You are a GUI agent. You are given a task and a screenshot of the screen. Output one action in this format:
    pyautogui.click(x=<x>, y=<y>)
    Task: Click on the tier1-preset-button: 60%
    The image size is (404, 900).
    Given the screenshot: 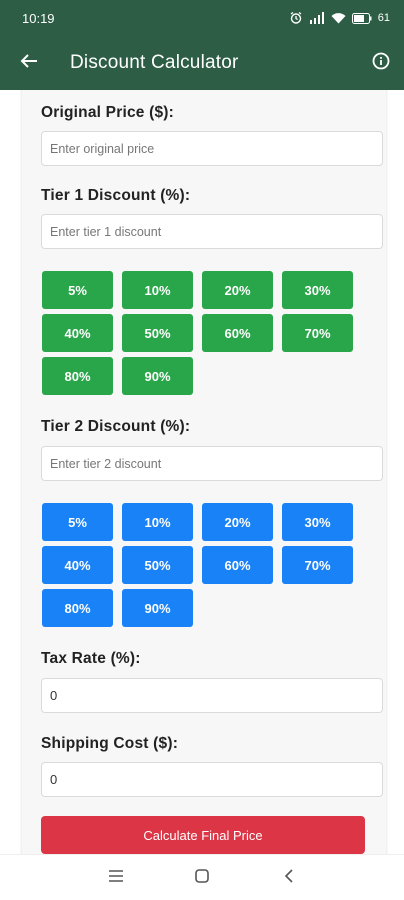 What is the action you would take?
    pyautogui.click(x=237, y=333)
    